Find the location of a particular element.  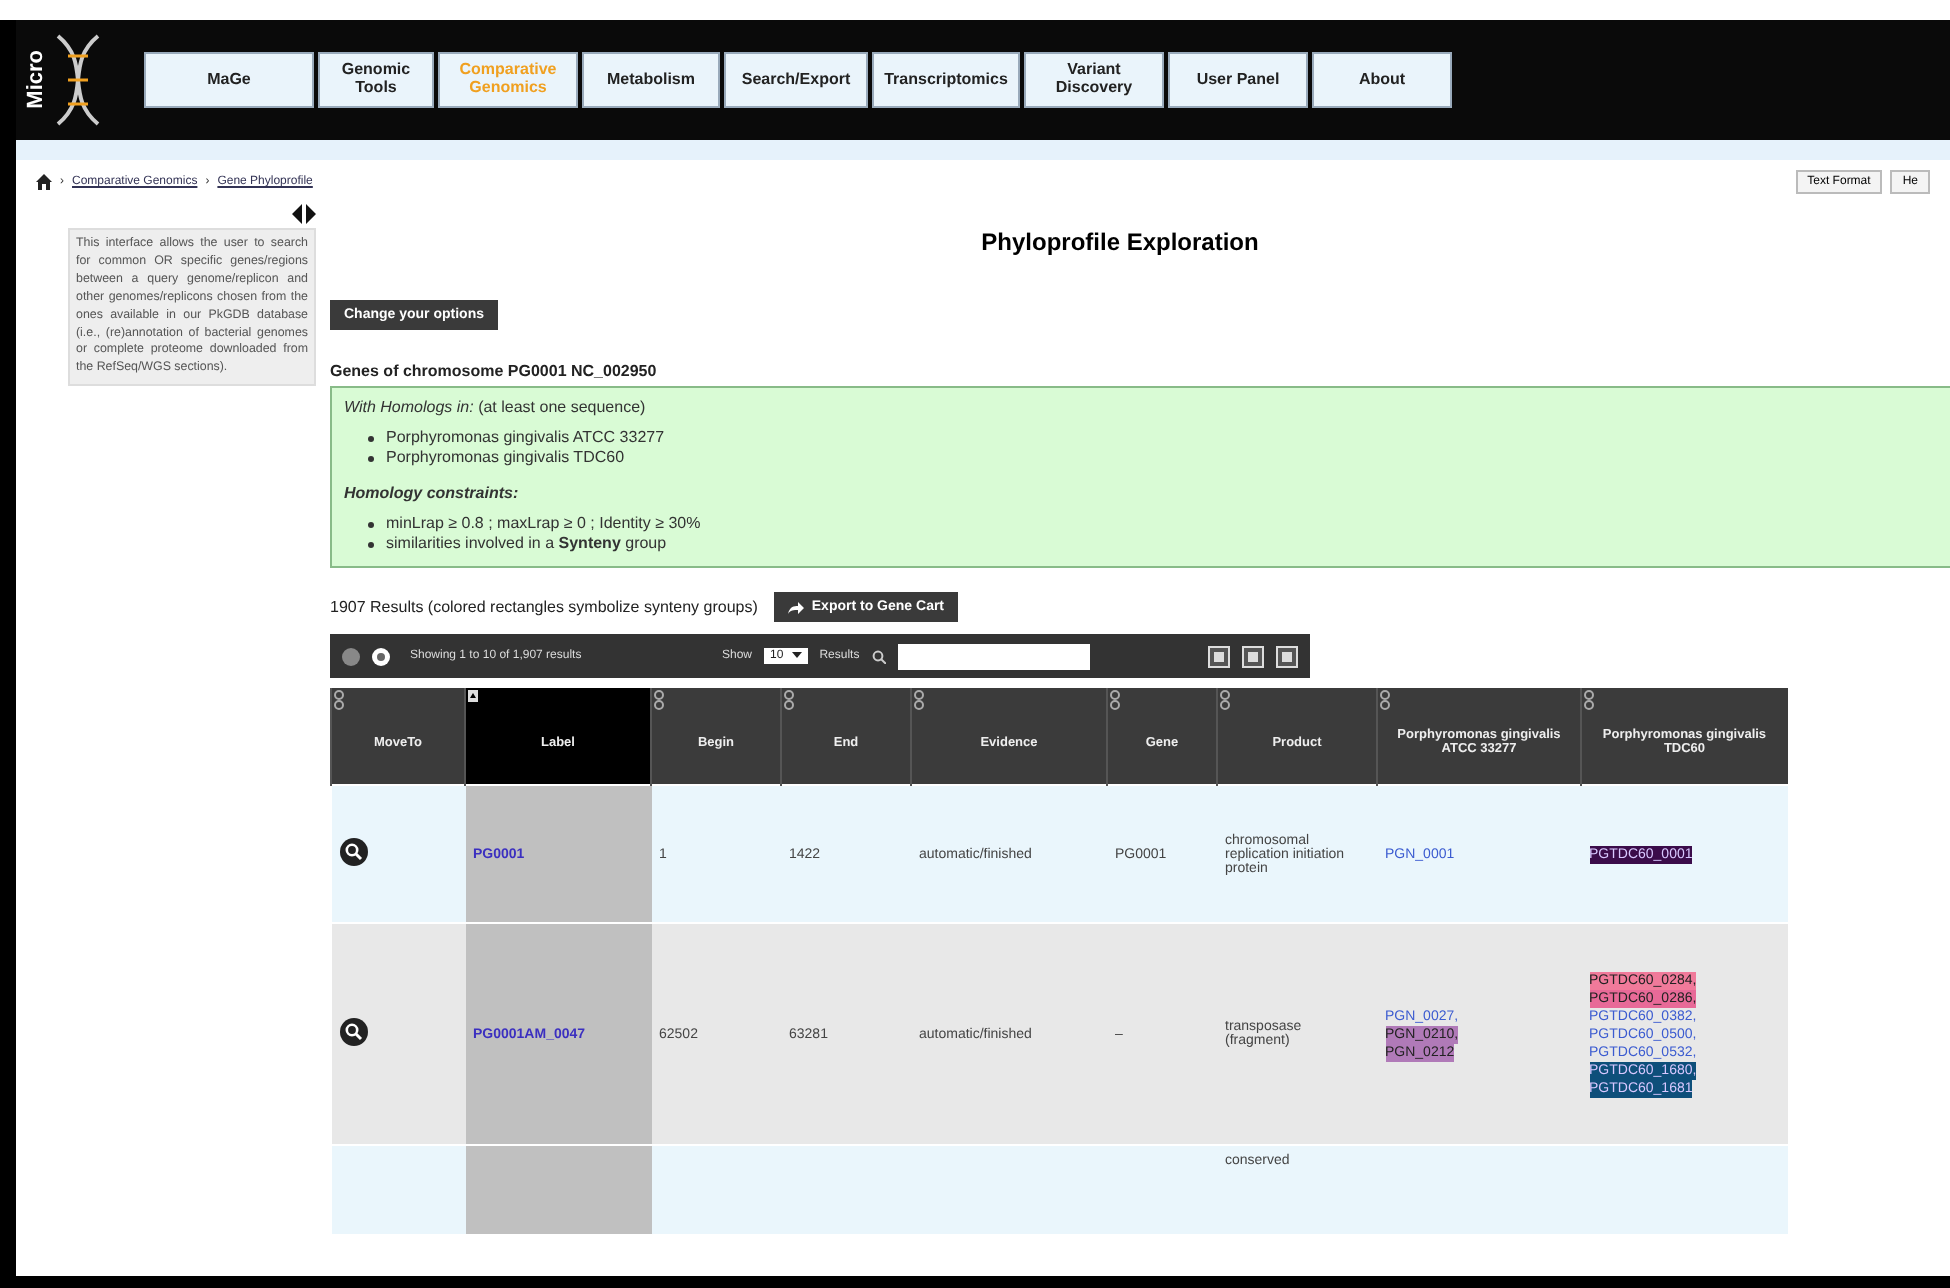

caret-icon is located at coordinates (796, 655).